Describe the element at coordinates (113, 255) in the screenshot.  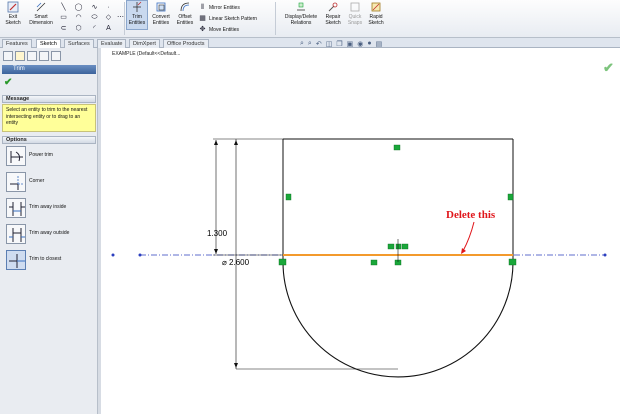
I see `origin-point` at that location.